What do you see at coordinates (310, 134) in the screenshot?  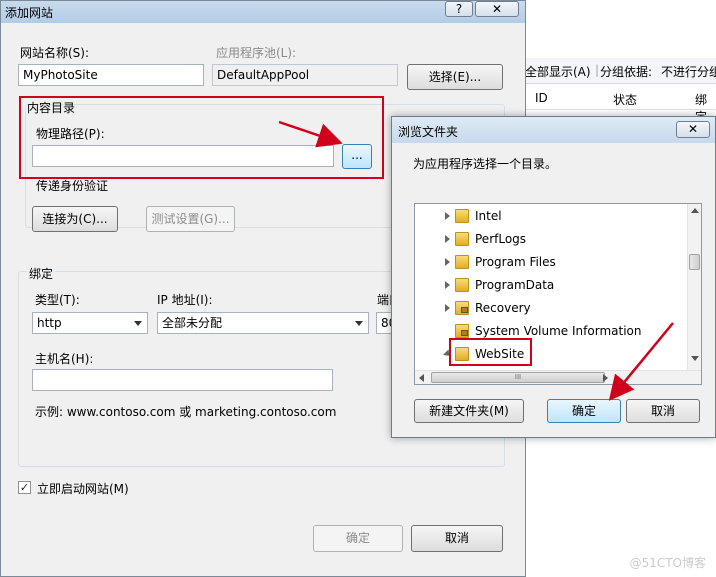 I see `arrow-to-browse-button` at bounding box center [310, 134].